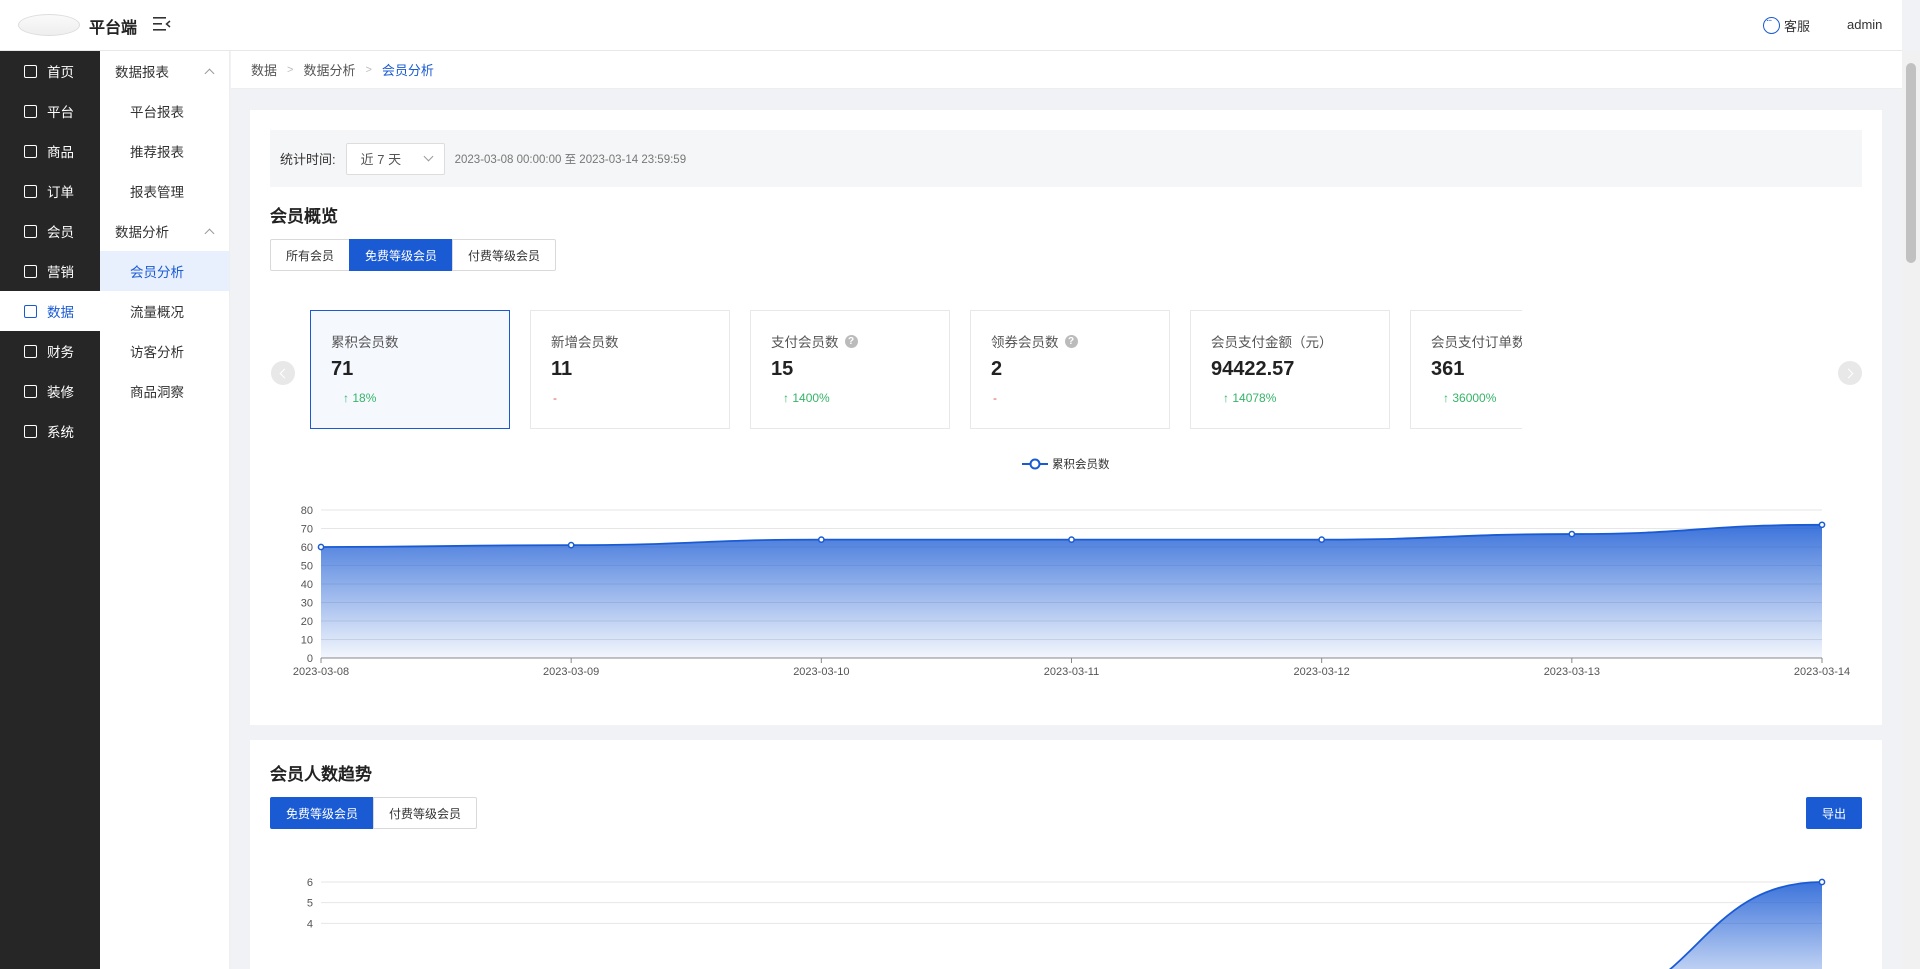  Describe the element at coordinates (164, 151) in the screenshot. I see `subnav-item-recommend-report: 推荐报表` at that location.